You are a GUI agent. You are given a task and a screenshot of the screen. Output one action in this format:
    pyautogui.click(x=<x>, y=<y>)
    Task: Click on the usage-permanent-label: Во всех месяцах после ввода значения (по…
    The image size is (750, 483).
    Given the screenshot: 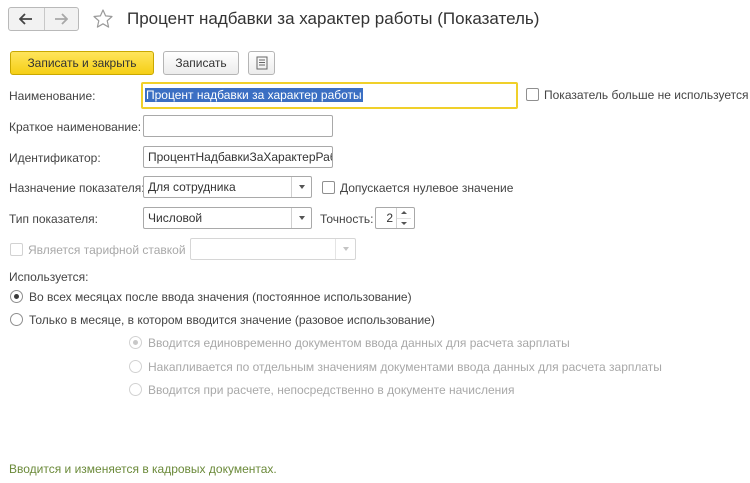 What is the action you would take?
    pyautogui.click(x=220, y=297)
    